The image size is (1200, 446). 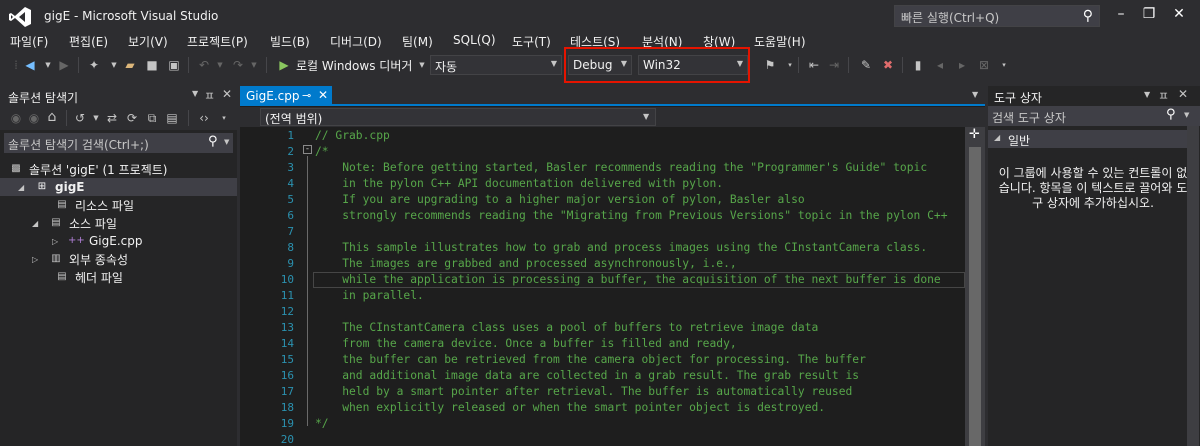 I want to click on tree-item-gige-cpp: ▷ ++ GigE.cpp, so click(x=97, y=241).